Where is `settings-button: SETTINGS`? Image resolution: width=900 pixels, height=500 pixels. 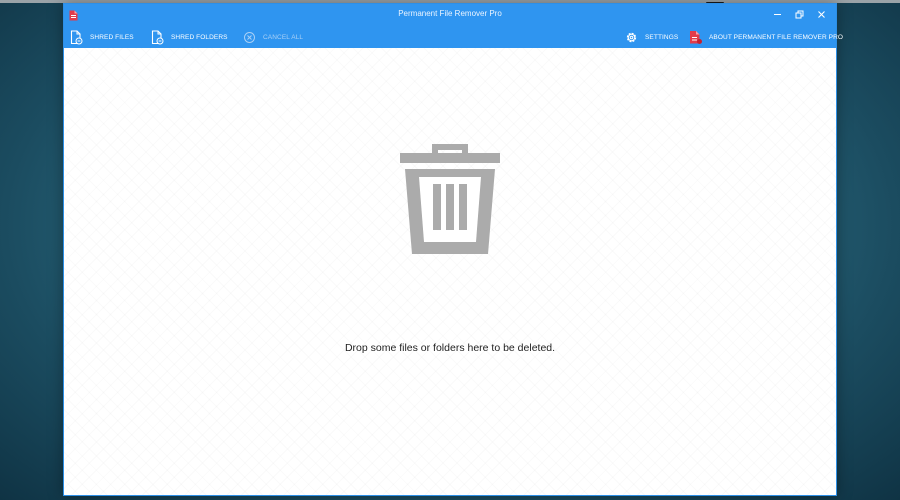 settings-button: SETTINGS is located at coordinates (651, 37).